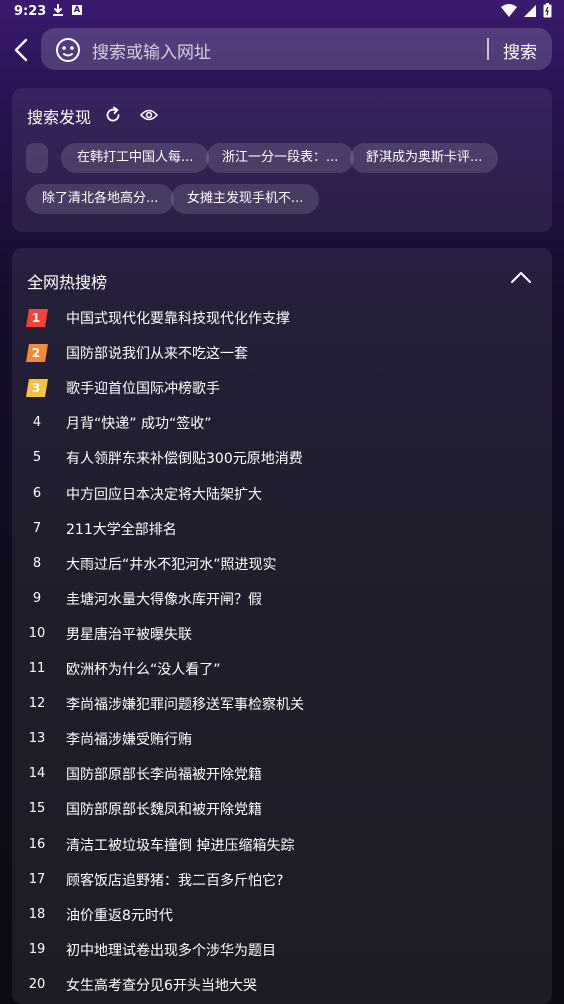 The image size is (564, 1004). What do you see at coordinates (164, 774) in the screenshot?
I see `hot-item-text: 国防部原部长李尚福被开除党籍` at bounding box center [164, 774].